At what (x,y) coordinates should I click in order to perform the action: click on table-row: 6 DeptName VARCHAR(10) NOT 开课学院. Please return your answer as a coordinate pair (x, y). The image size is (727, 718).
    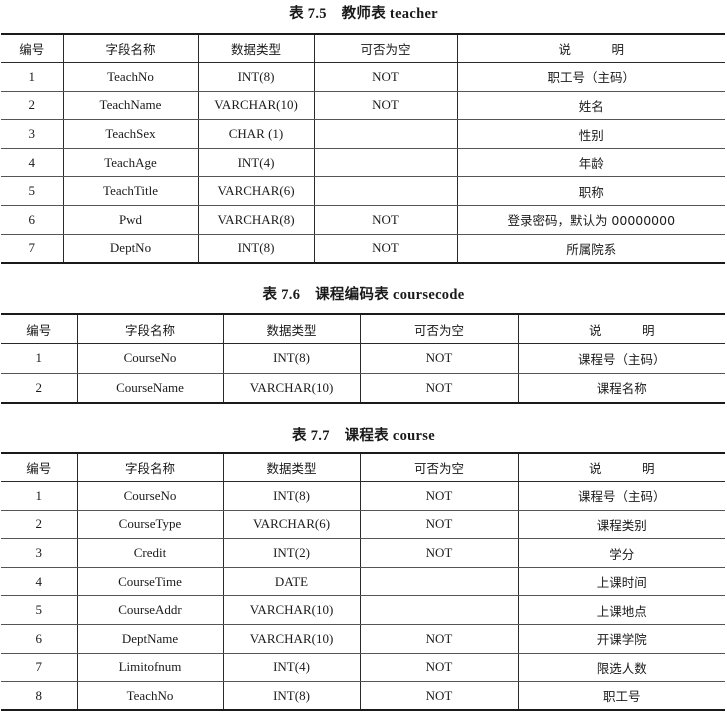
    Looking at the image, I should click on (363, 639).